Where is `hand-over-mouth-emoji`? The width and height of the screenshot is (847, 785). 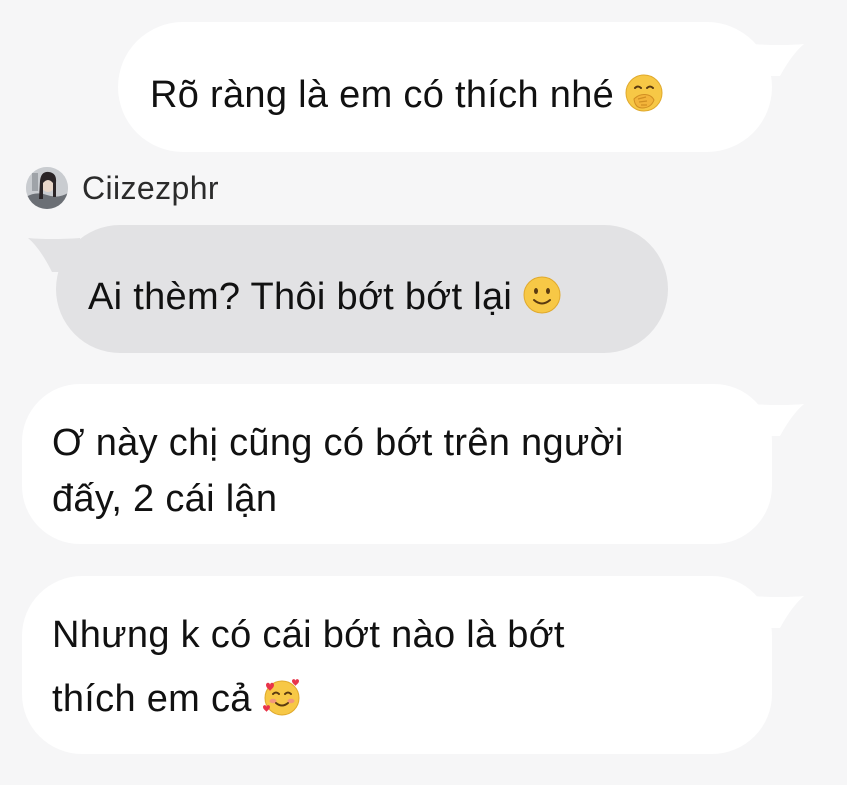
hand-over-mouth-emoji is located at coordinates (644, 93).